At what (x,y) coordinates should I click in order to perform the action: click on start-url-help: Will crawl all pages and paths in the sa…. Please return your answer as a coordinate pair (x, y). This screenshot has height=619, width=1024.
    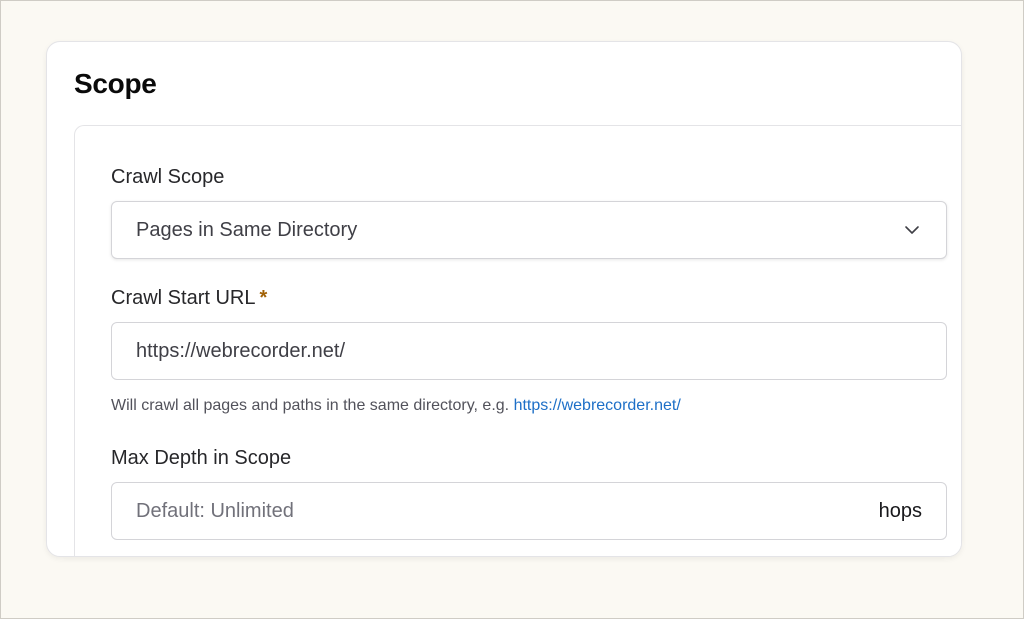
    Looking at the image, I should click on (396, 406).